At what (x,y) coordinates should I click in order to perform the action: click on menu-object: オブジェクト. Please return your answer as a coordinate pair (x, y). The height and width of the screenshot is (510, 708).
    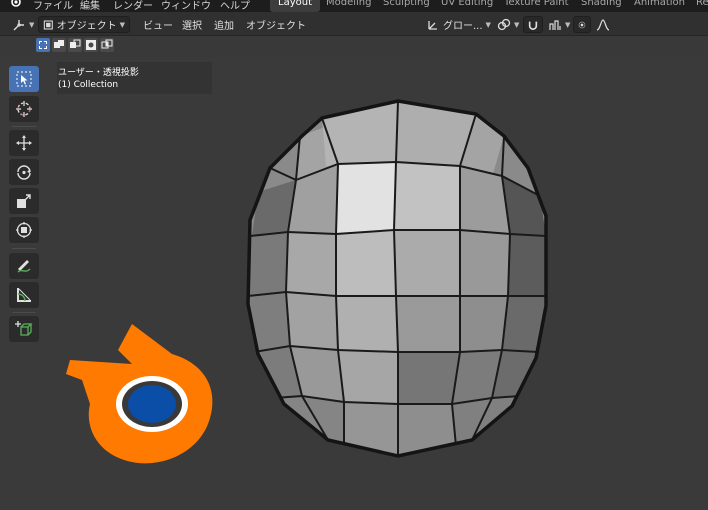
    Looking at the image, I should click on (276, 24).